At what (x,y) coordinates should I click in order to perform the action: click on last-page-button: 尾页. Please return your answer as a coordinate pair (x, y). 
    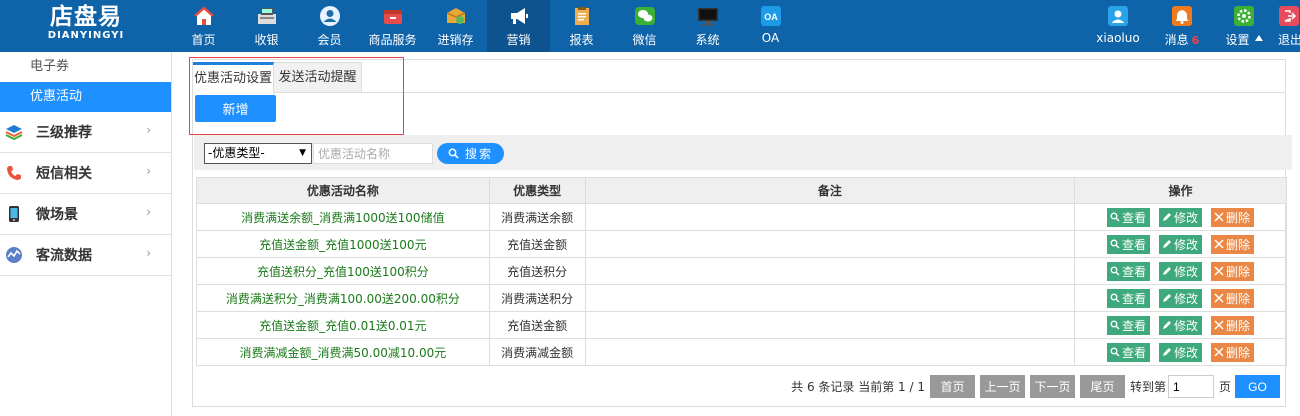
    Looking at the image, I should click on (1102, 386).